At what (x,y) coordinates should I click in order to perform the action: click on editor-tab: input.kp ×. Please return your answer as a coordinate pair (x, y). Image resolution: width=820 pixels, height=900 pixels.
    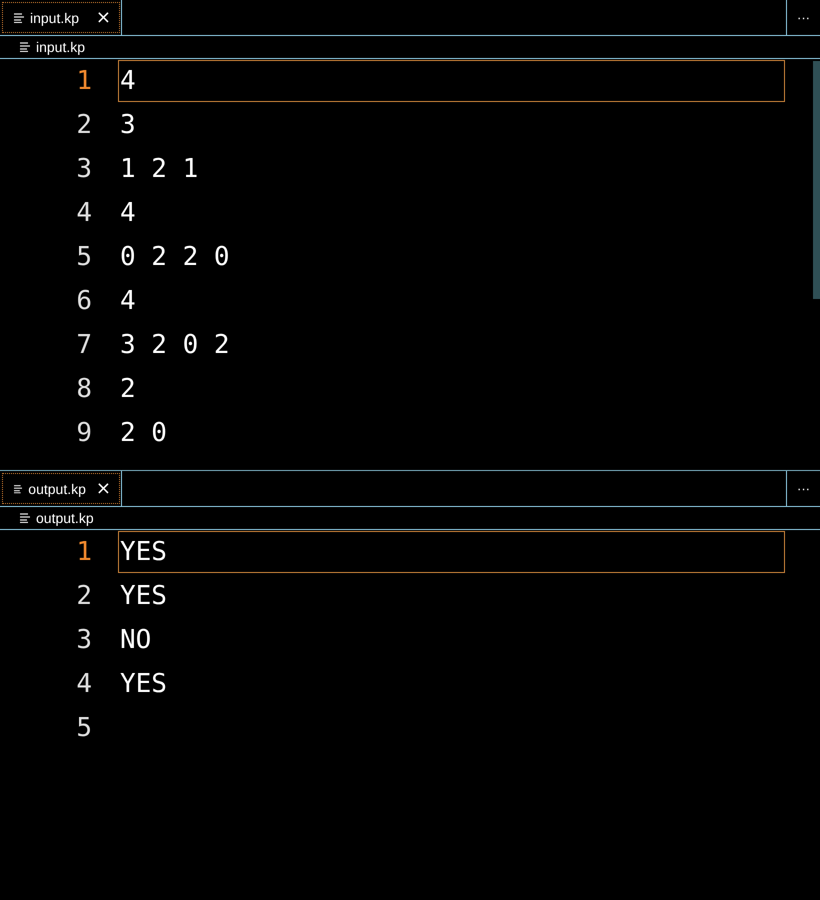
    Looking at the image, I should click on (61, 17).